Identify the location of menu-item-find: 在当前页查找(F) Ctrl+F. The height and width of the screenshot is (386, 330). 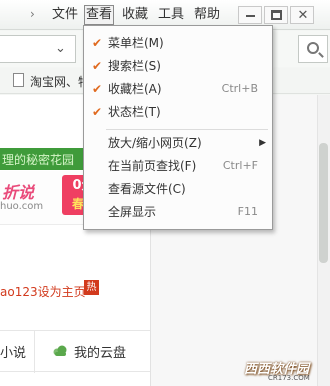
(178, 166).